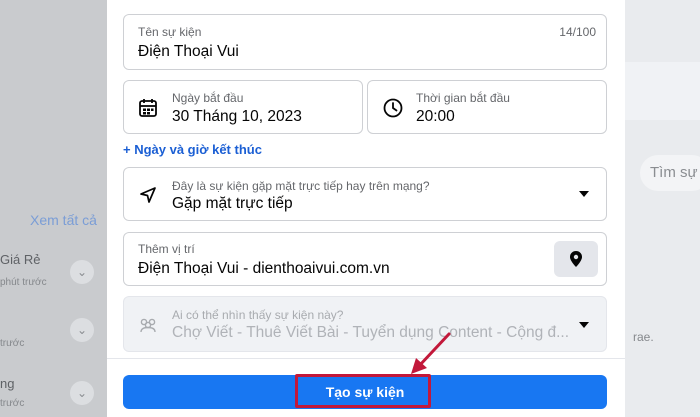 The width and height of the screenshot is (700, 417). What do you see at coordinates (393, 108) in the screenshot?
I see `clock-icon` at bounding box center [393, 108].